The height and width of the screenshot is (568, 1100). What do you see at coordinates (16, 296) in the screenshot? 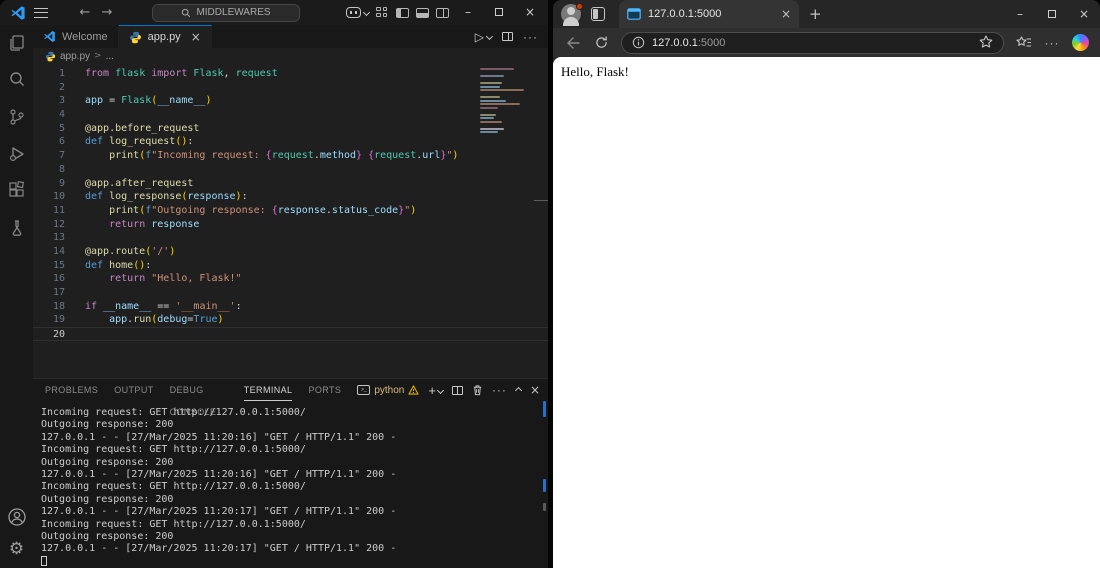
I see `activity-bar: ⚙` at bounding box center [16, 296].